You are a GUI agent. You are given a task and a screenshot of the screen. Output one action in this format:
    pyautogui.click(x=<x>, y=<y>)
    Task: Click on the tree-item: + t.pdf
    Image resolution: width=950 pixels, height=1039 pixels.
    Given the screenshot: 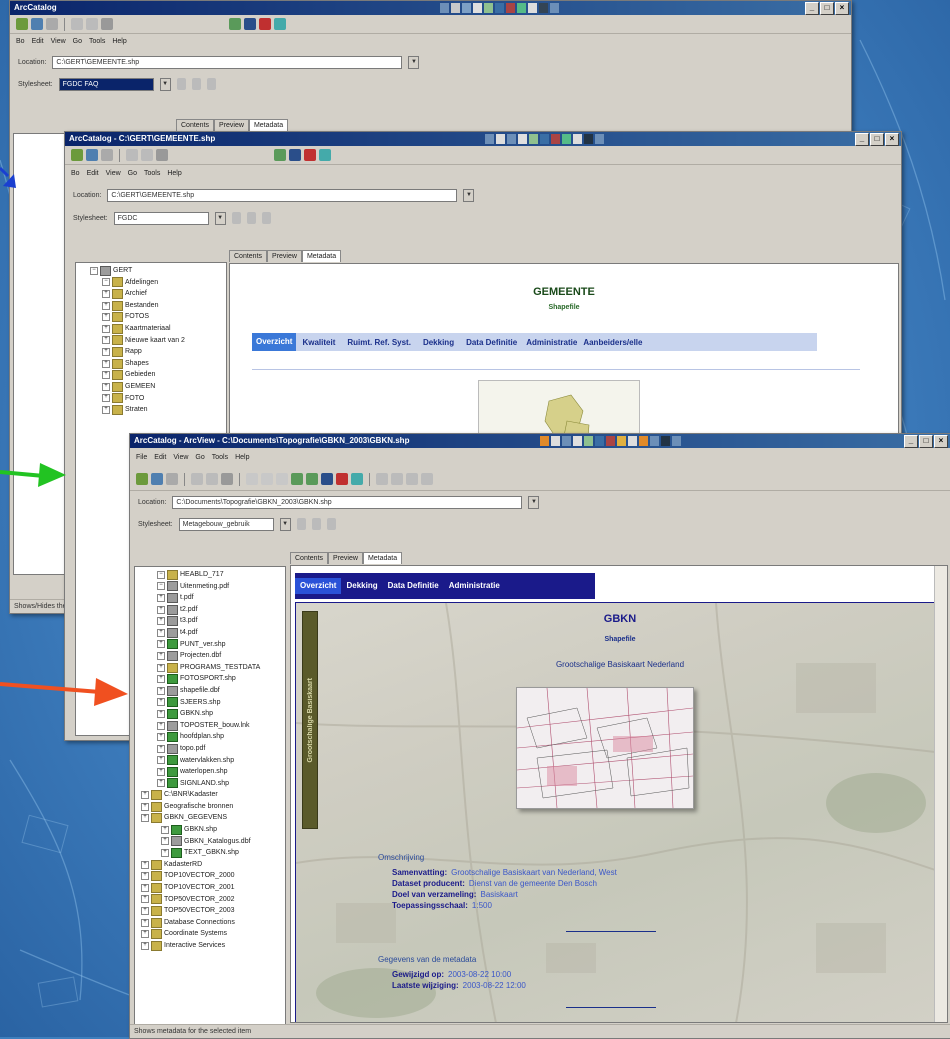 What is the action you would take?
    pyautogui.click(x=210, y=598)
    